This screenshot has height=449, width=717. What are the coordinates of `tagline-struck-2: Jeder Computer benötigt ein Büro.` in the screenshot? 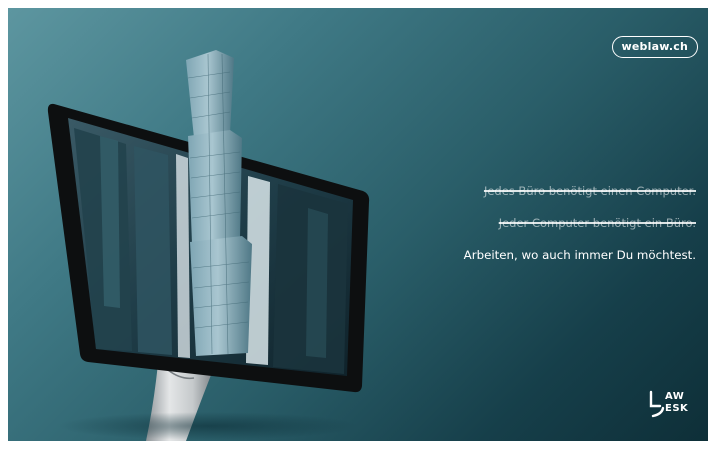 It's located at (597, 223).